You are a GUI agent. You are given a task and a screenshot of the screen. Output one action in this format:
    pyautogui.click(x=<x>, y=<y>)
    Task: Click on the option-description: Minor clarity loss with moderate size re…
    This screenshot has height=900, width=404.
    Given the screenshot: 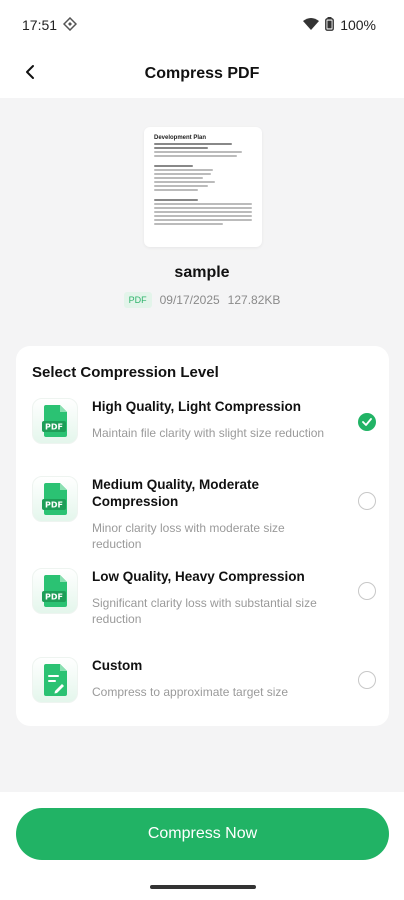 What is the action you would take?
    pyautogui.click(x=188, y=536)
    